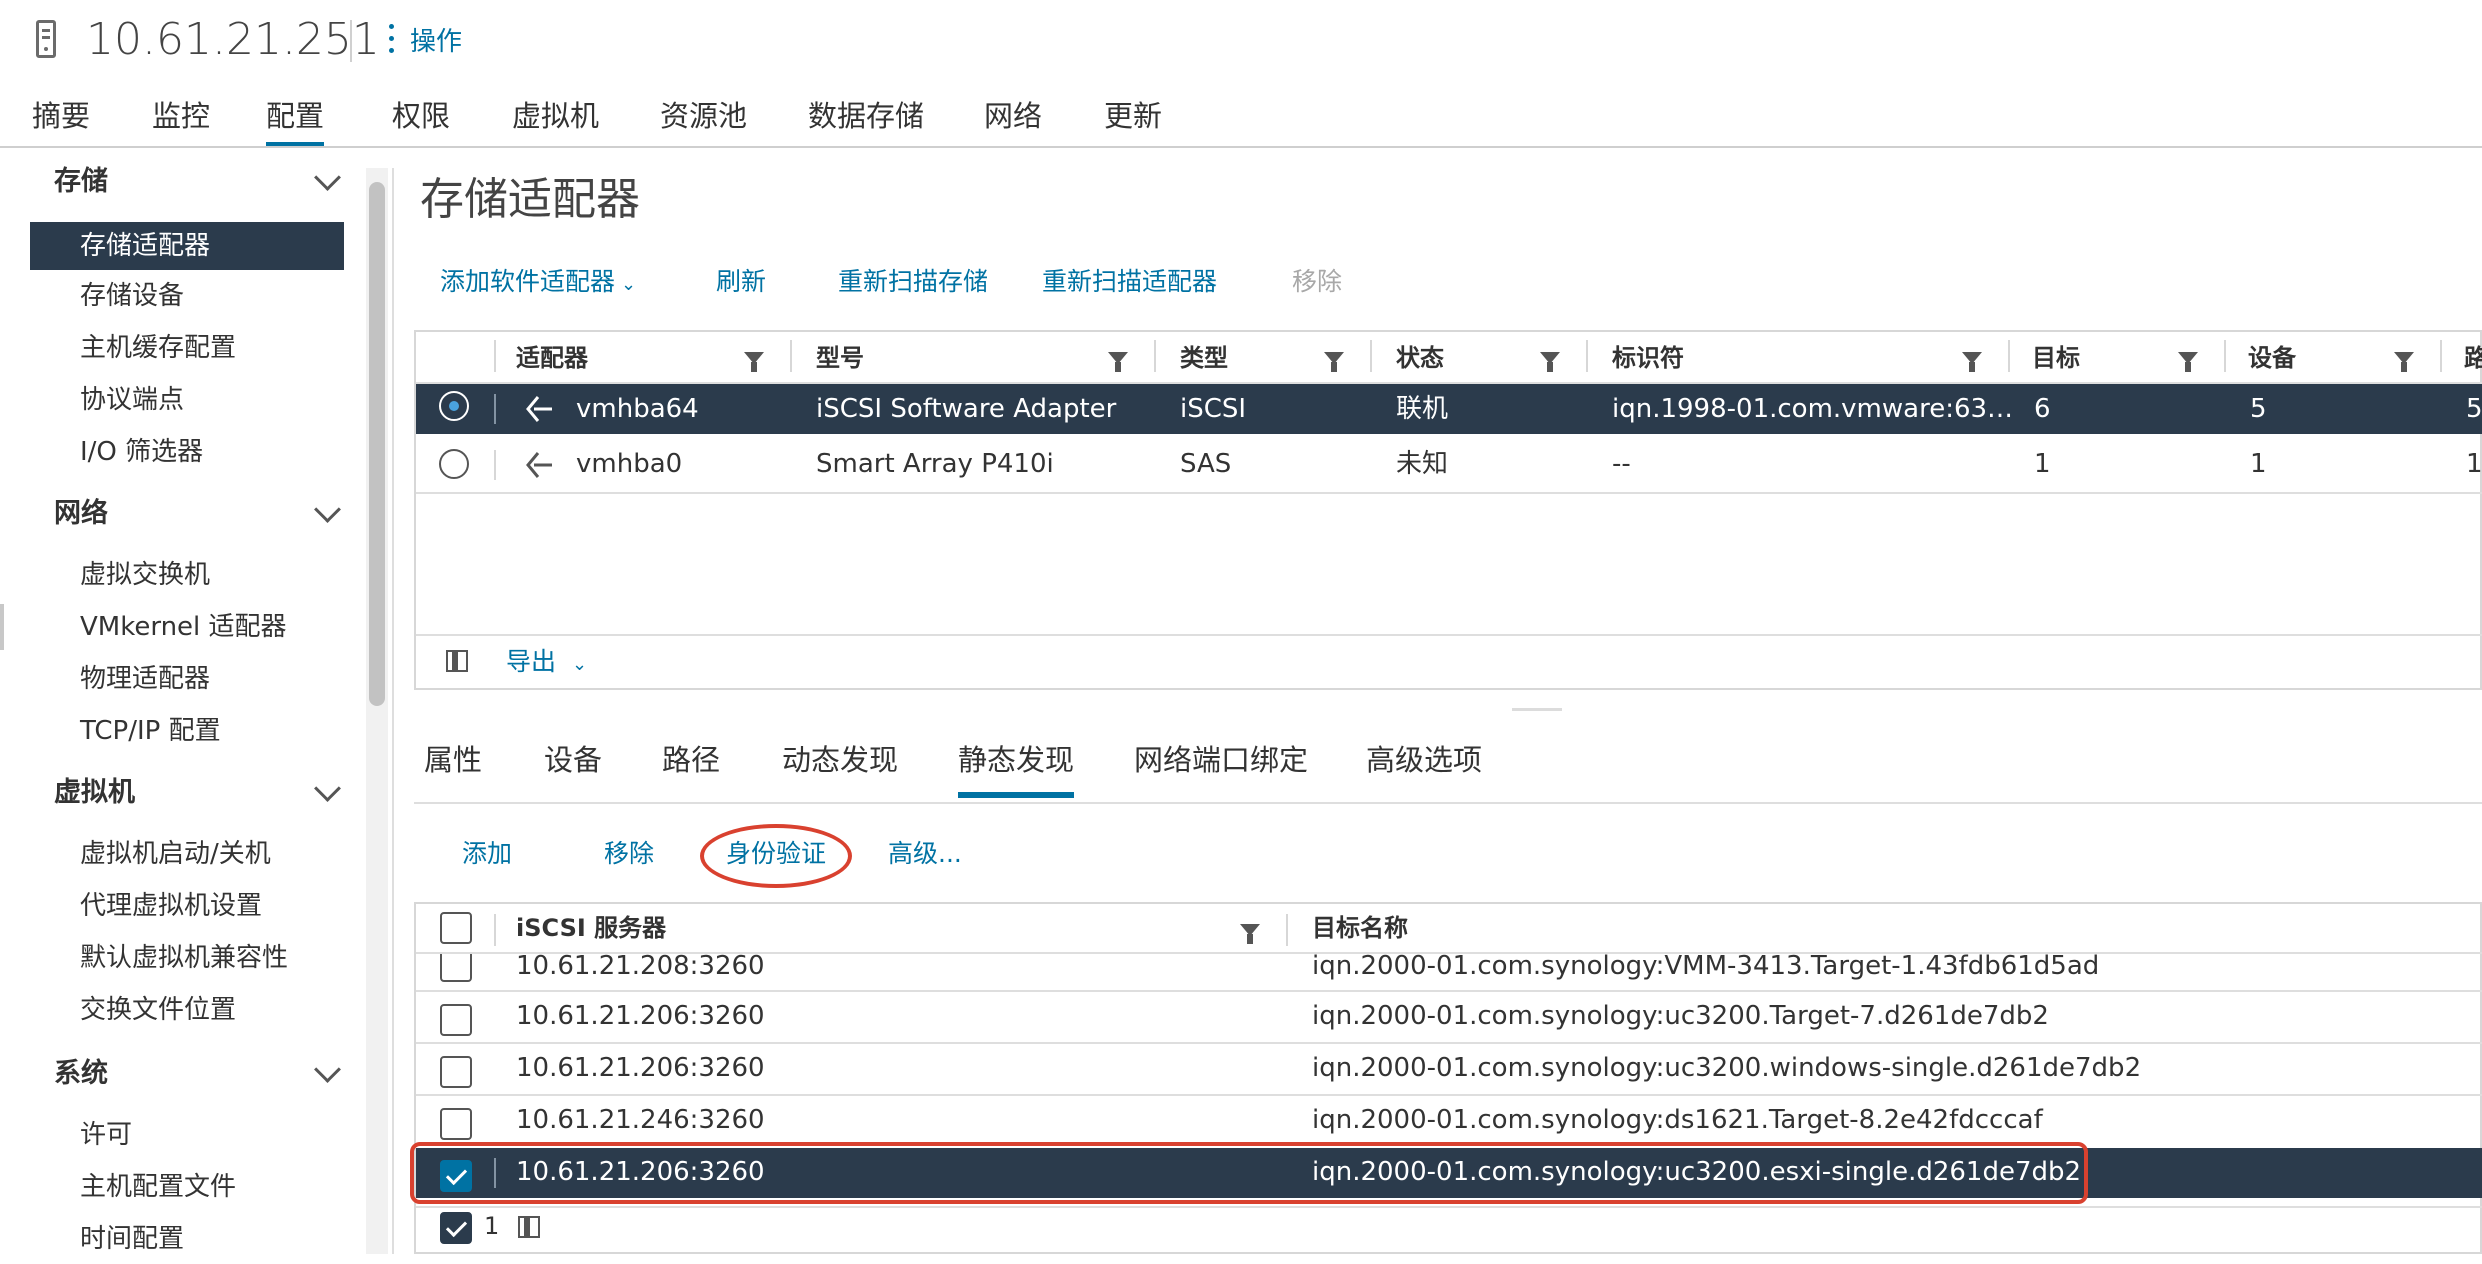 This screenshot has height=1264, width=2482. Describe the element at coordinates (1648, 358) in the screenshot. I see `column-header-identifier: 标识符` at that location.